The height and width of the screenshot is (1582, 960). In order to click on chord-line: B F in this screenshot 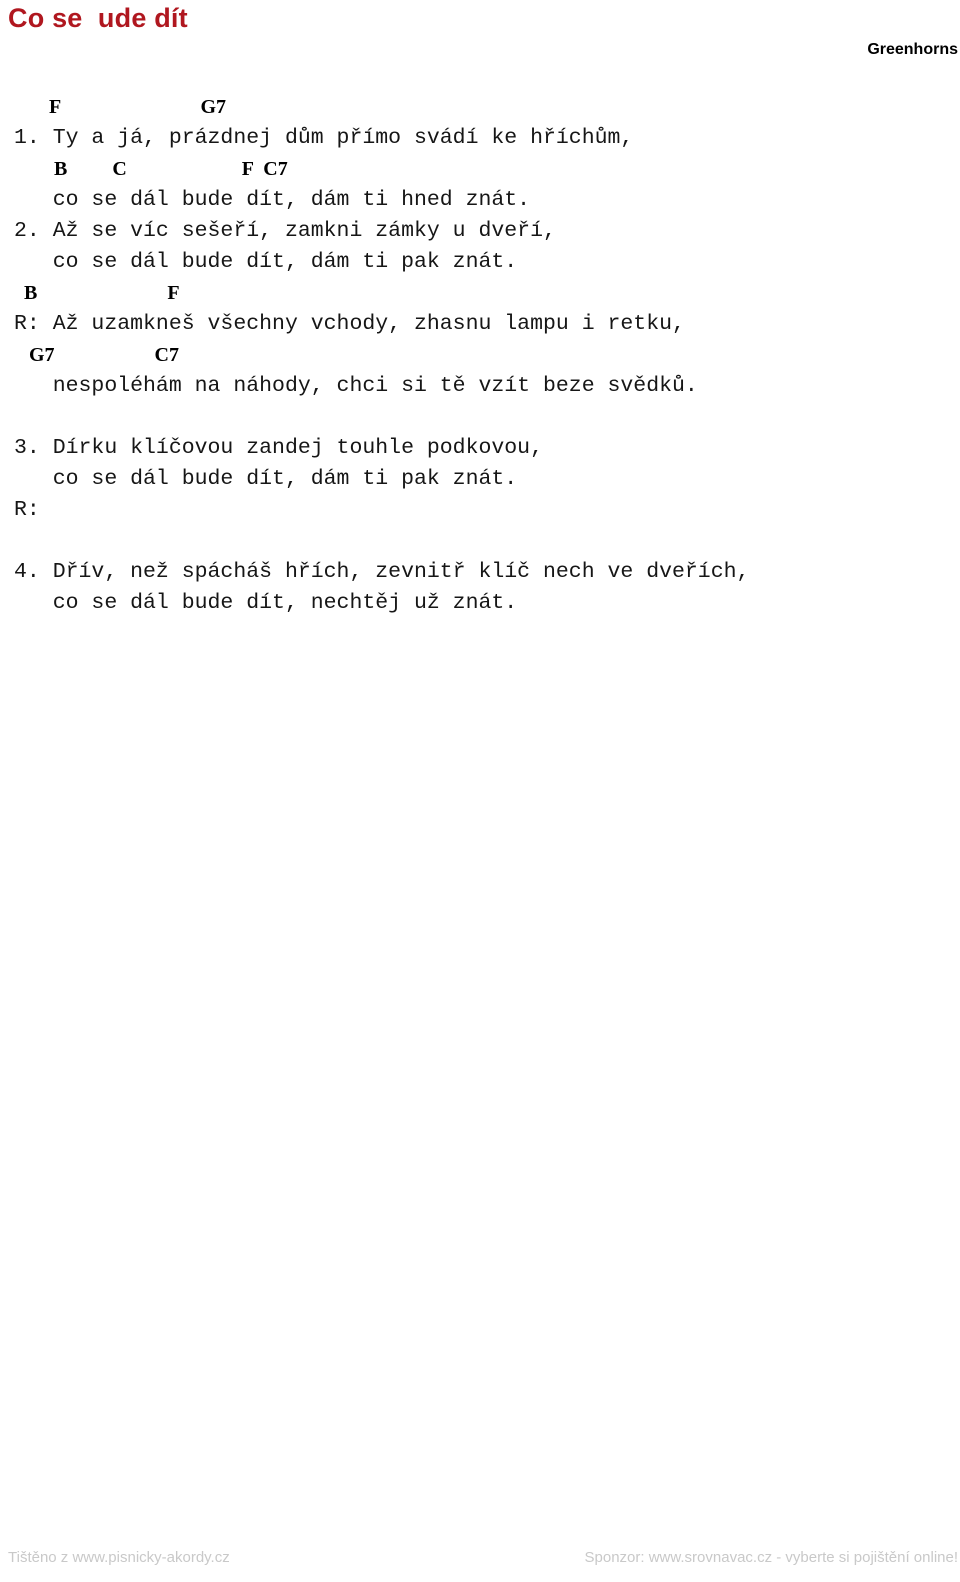, I will do `click(97, 293)`.